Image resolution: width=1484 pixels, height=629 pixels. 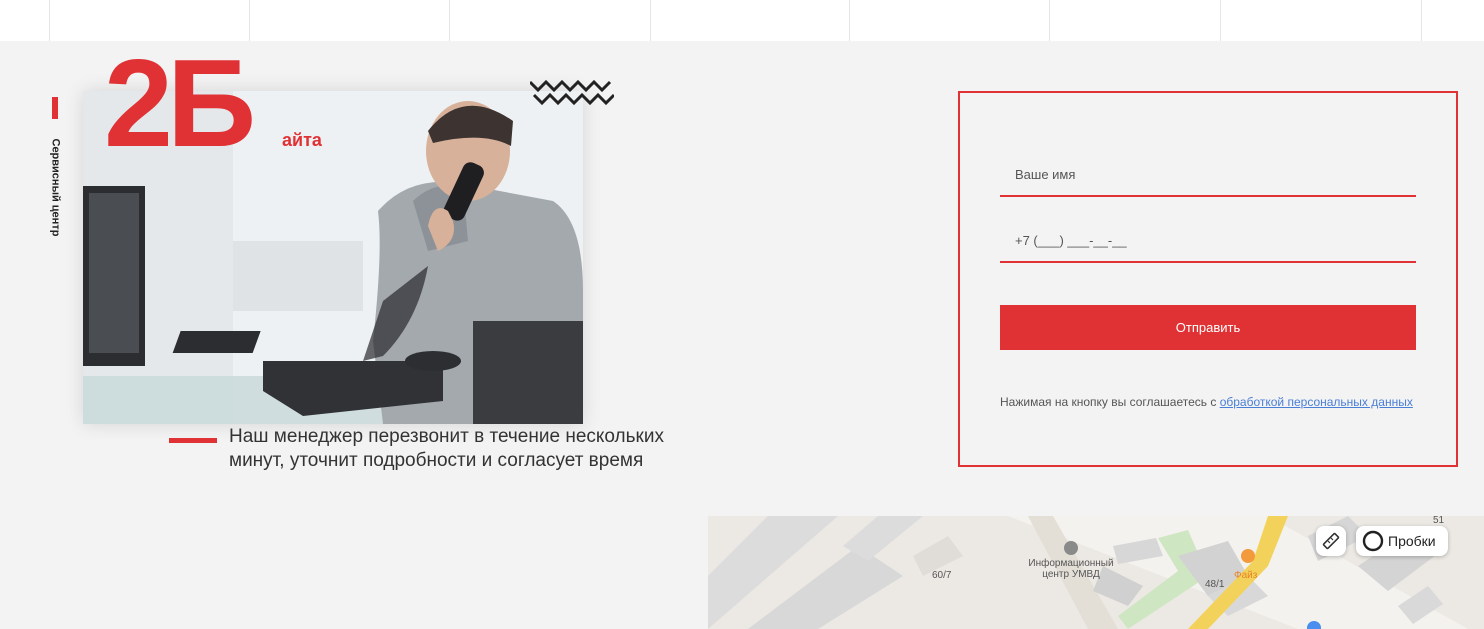 I want to click on ruler-icon, so click(x=1331, y=541).